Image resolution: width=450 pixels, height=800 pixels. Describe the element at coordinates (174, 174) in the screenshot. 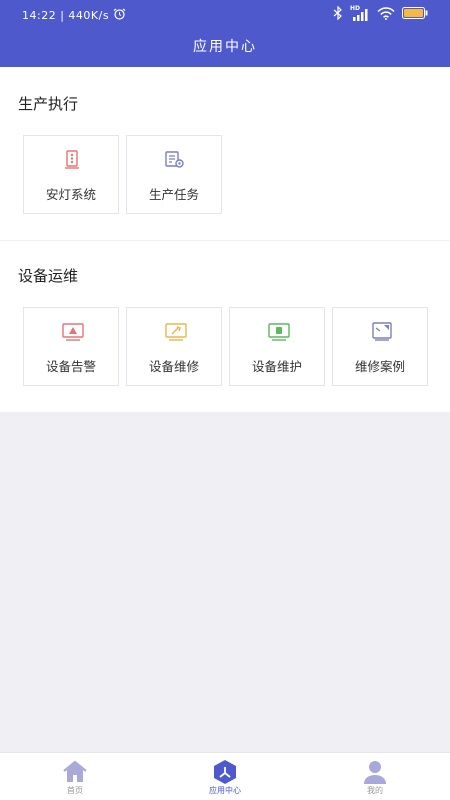

I see `production-task-card: 生产任务` at that location.